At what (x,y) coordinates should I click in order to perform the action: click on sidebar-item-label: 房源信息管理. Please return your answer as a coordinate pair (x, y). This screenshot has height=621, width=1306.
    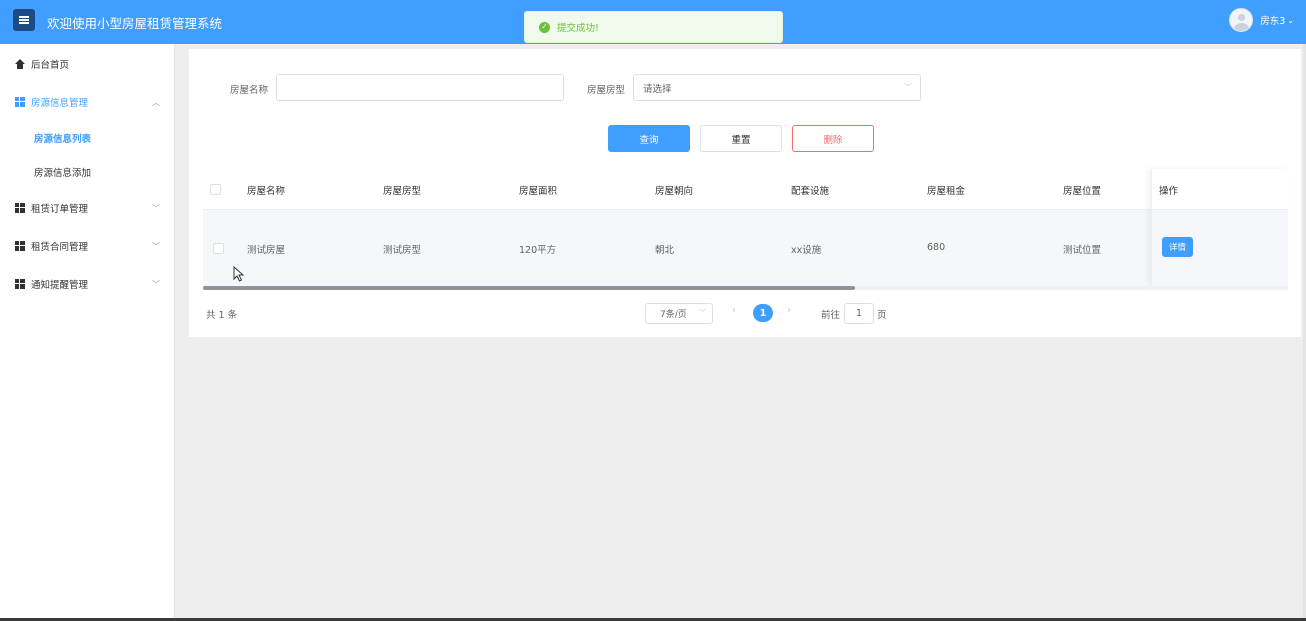
    Looking at the image, I should click on (60, 103).